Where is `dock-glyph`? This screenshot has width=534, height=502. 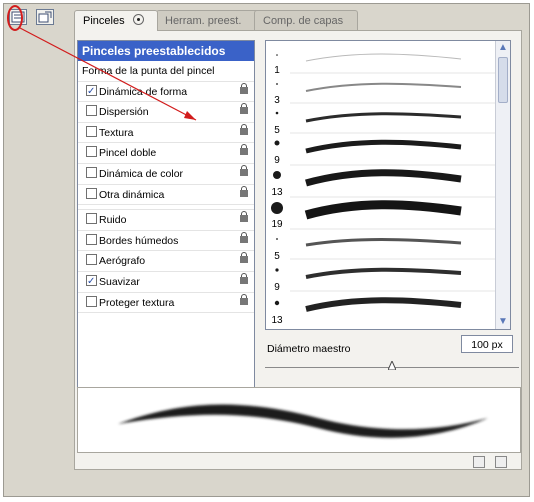 dock-glyph is located at coordinates (45, 17).